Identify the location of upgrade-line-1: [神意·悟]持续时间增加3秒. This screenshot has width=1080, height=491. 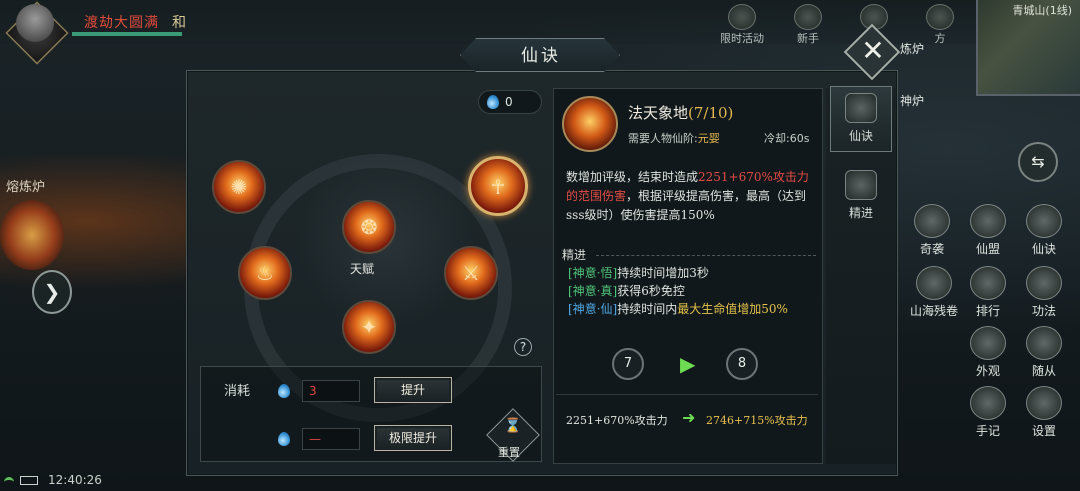
(693, 273).